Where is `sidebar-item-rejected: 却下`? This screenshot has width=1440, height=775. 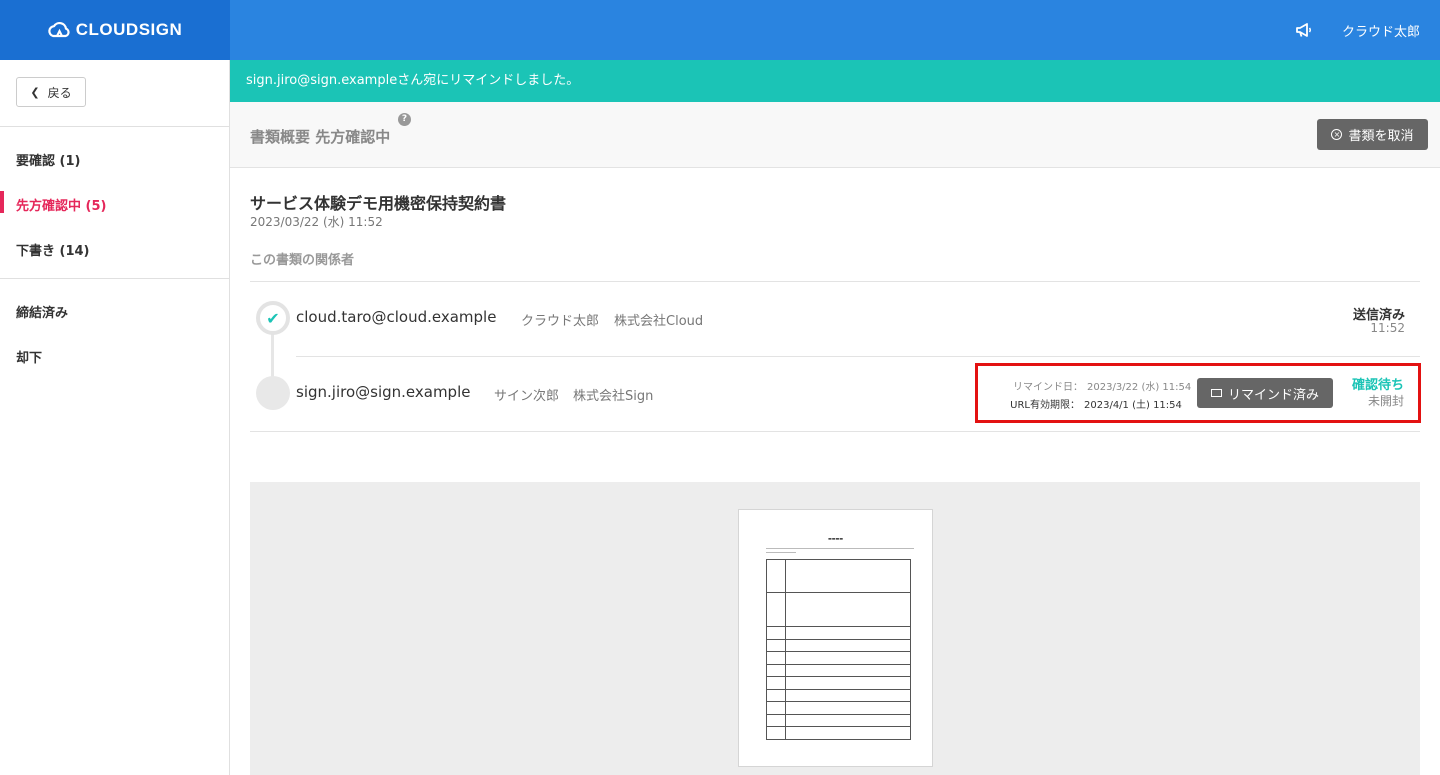 sidebar-item-rejected: 却下 is located at coordinates (29, 356).